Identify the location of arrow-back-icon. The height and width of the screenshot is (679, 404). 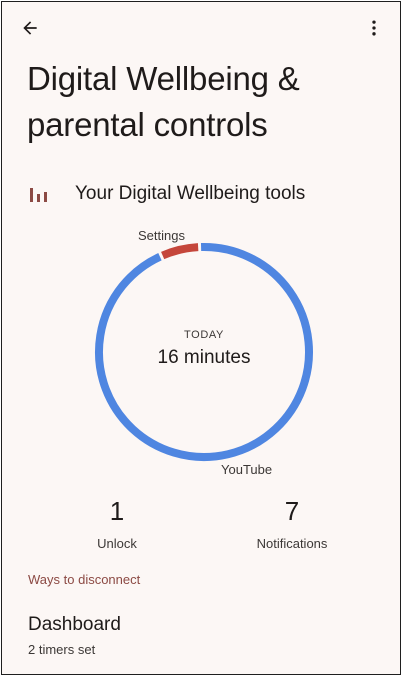
(30, 28).